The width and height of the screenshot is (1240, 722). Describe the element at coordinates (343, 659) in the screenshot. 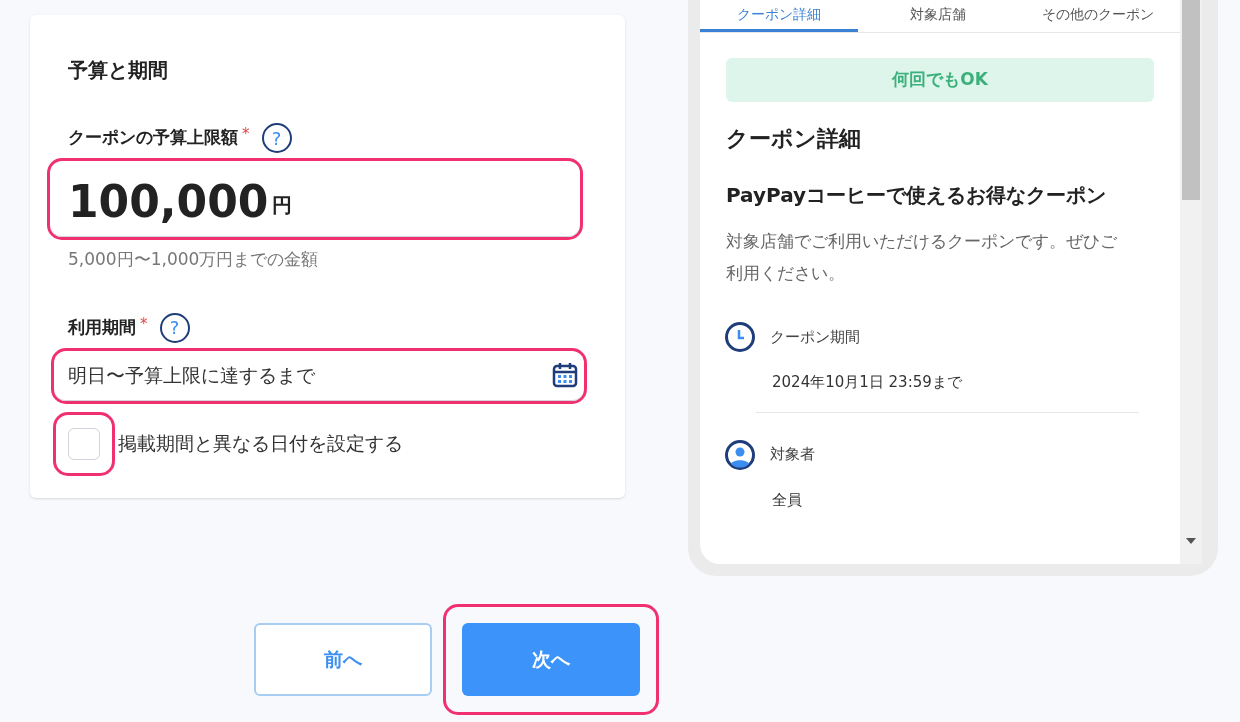

I see `back-button: 前へ` at that location.